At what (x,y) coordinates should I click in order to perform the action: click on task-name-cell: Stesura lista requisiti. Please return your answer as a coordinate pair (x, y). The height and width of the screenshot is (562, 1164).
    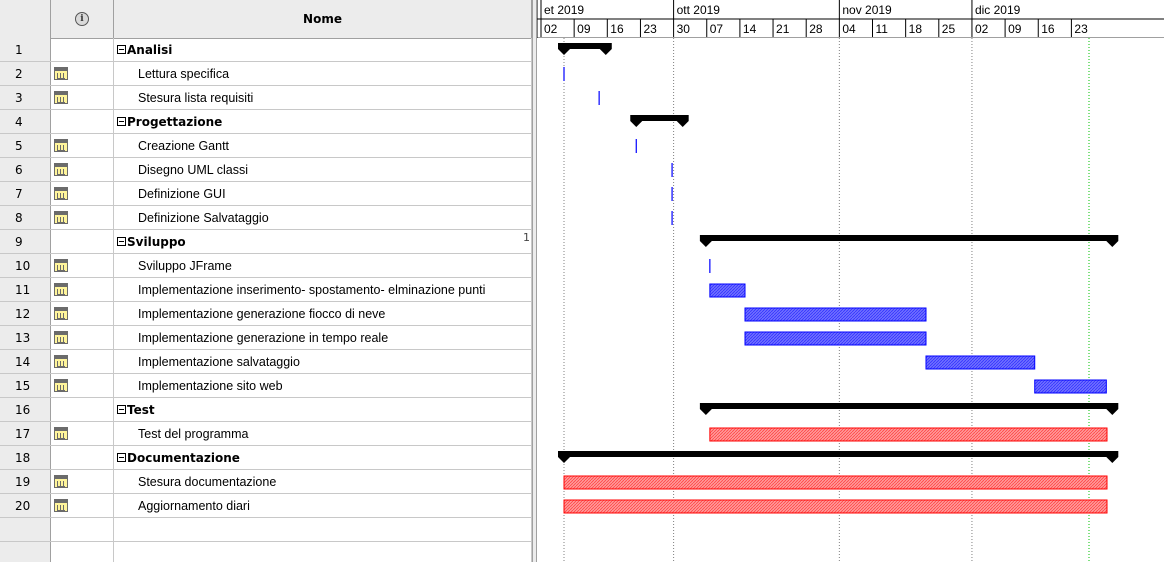
    Looking at the image, I should click on (323, 97).